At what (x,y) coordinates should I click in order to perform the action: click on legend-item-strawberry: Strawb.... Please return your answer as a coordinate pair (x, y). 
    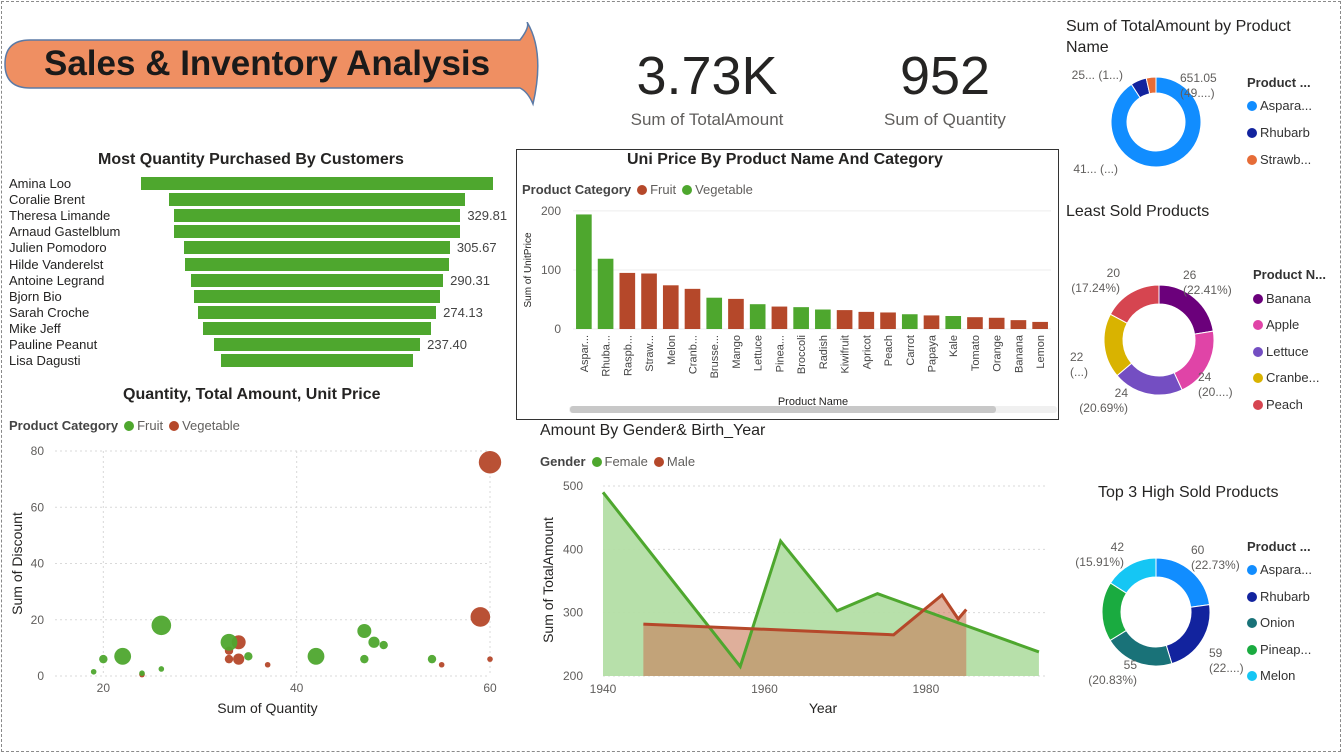
    Looking at the image, I should click on (1279, 159).